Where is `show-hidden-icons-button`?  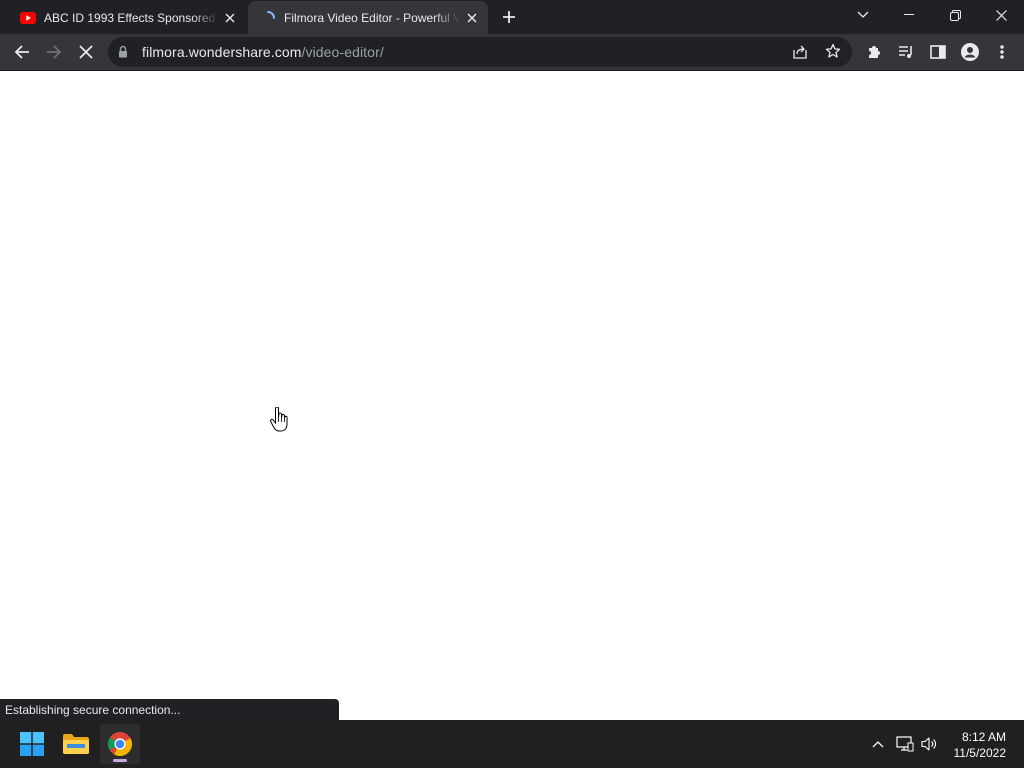
show-hidden-icons-button is located at coordinates (878, 744).